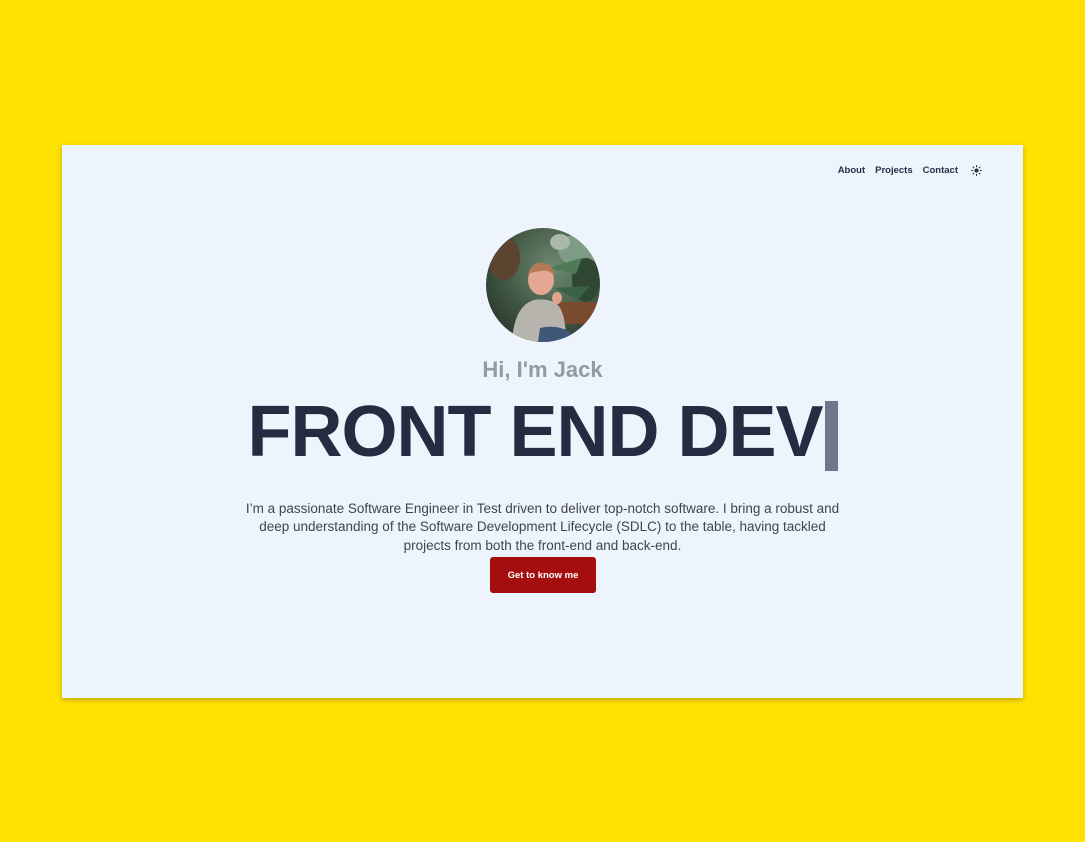  I want to click on sun-icon, so click(976, 170).